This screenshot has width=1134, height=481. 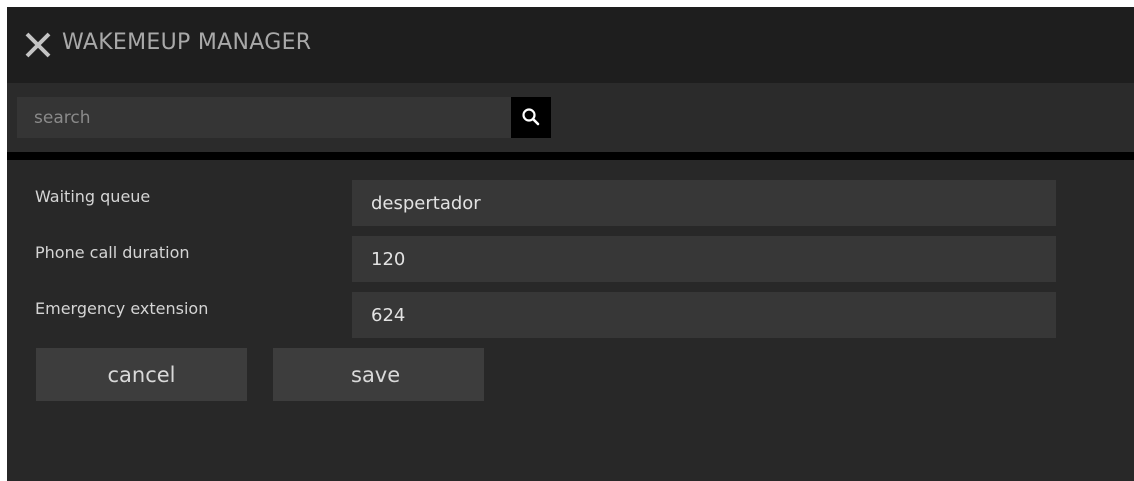 What do you see at coordinates (187, 42) in the screenshot?
I see `window-title: WAKEMEUP MANAGER` at bounding box center [187, 42].